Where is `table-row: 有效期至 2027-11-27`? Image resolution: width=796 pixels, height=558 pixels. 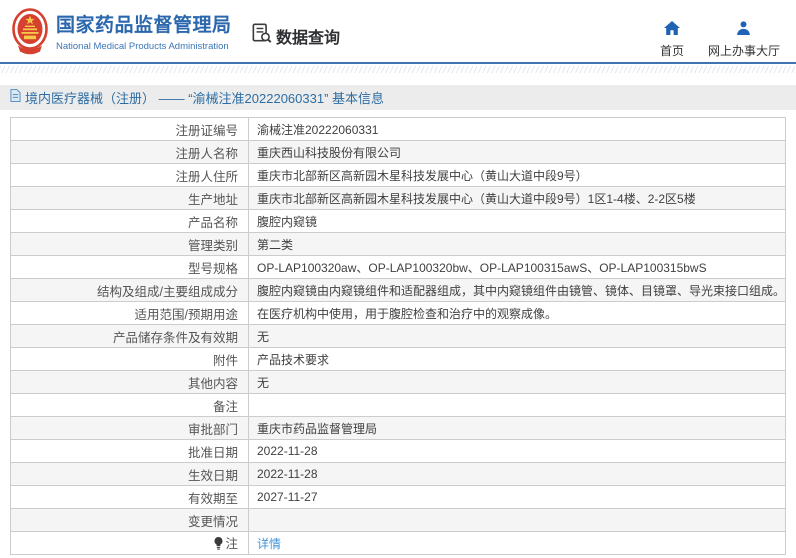
table-row: 有效期至 2027-11-27 is located at coordinates (398, 497).